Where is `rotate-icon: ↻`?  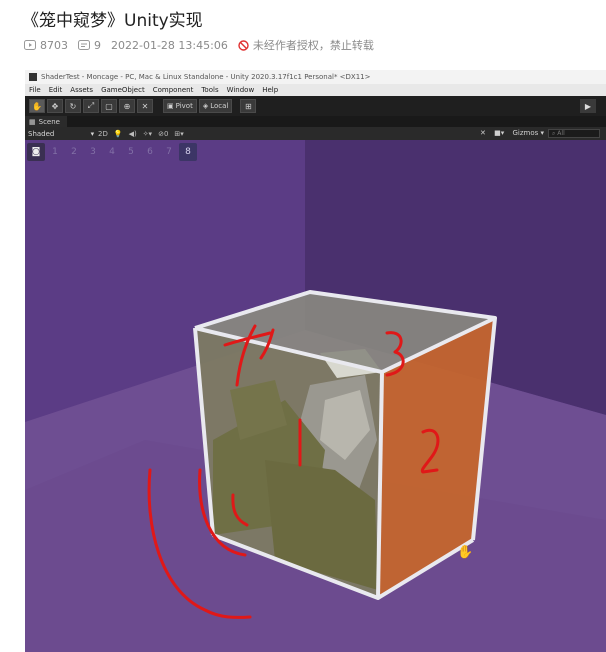
rotate-icon: ↻ is located at coordinates (73, 106).